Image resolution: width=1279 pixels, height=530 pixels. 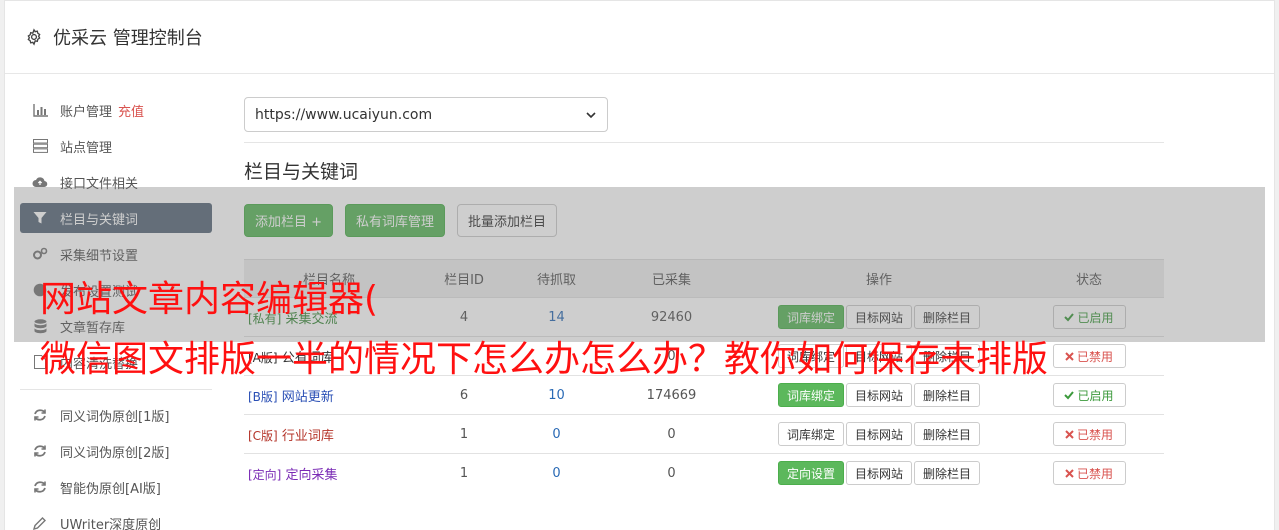 I want to click on column-name: 网站更新, so click(x=307, y=397).